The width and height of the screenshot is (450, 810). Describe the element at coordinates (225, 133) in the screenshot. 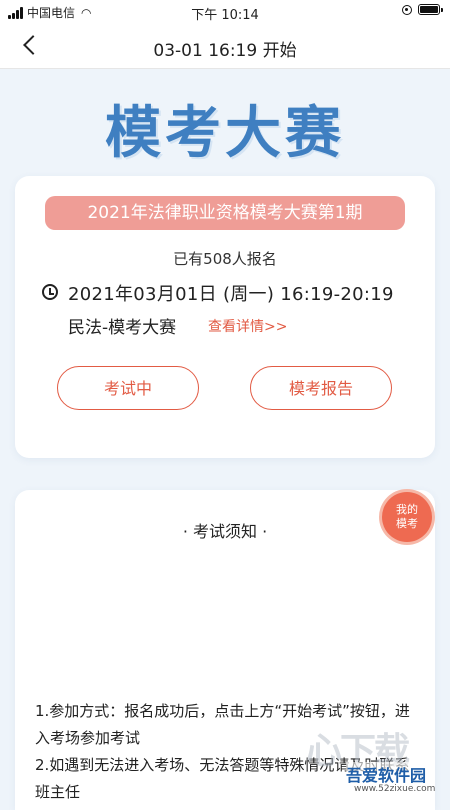

I see `hero-title: 模考大赛` at that location.